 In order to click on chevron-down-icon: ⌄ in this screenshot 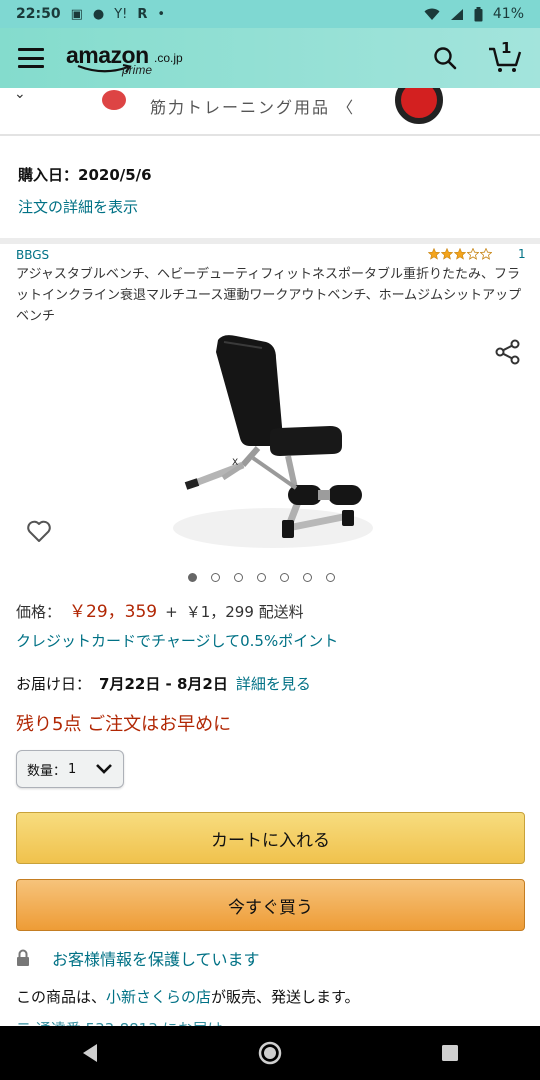, I will do `click(20, 95)`.